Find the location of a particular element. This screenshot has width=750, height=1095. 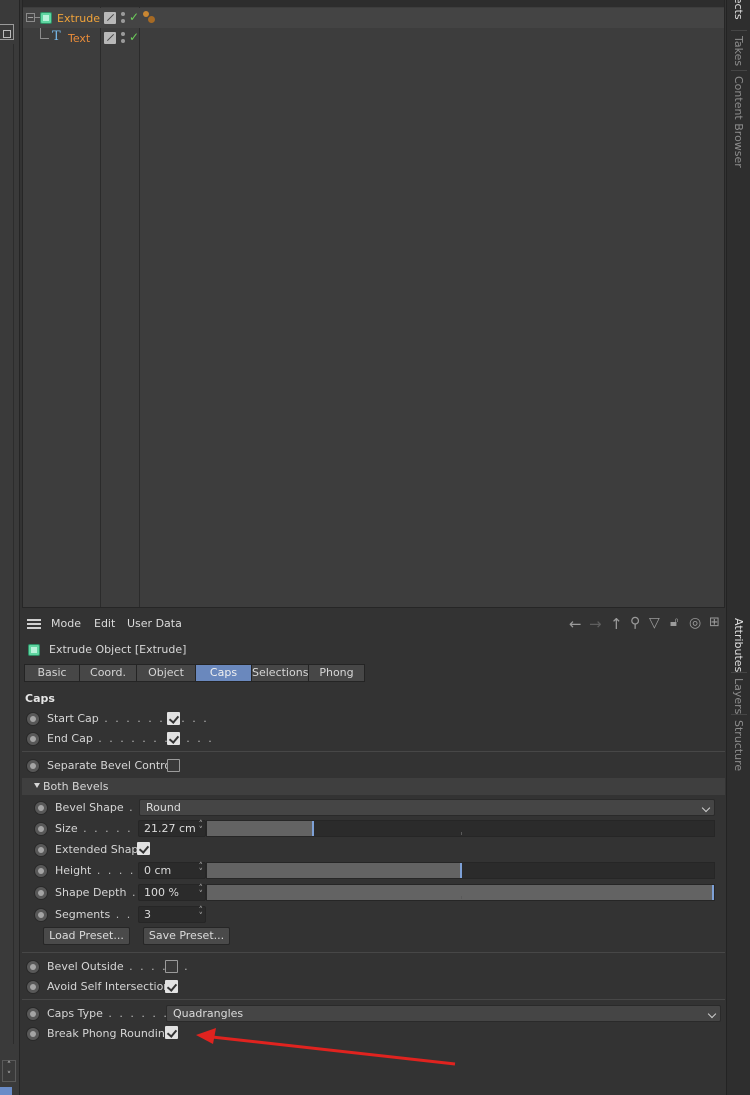

viewport-edge: ˄ ˅ is located at coordinates (10, 547).